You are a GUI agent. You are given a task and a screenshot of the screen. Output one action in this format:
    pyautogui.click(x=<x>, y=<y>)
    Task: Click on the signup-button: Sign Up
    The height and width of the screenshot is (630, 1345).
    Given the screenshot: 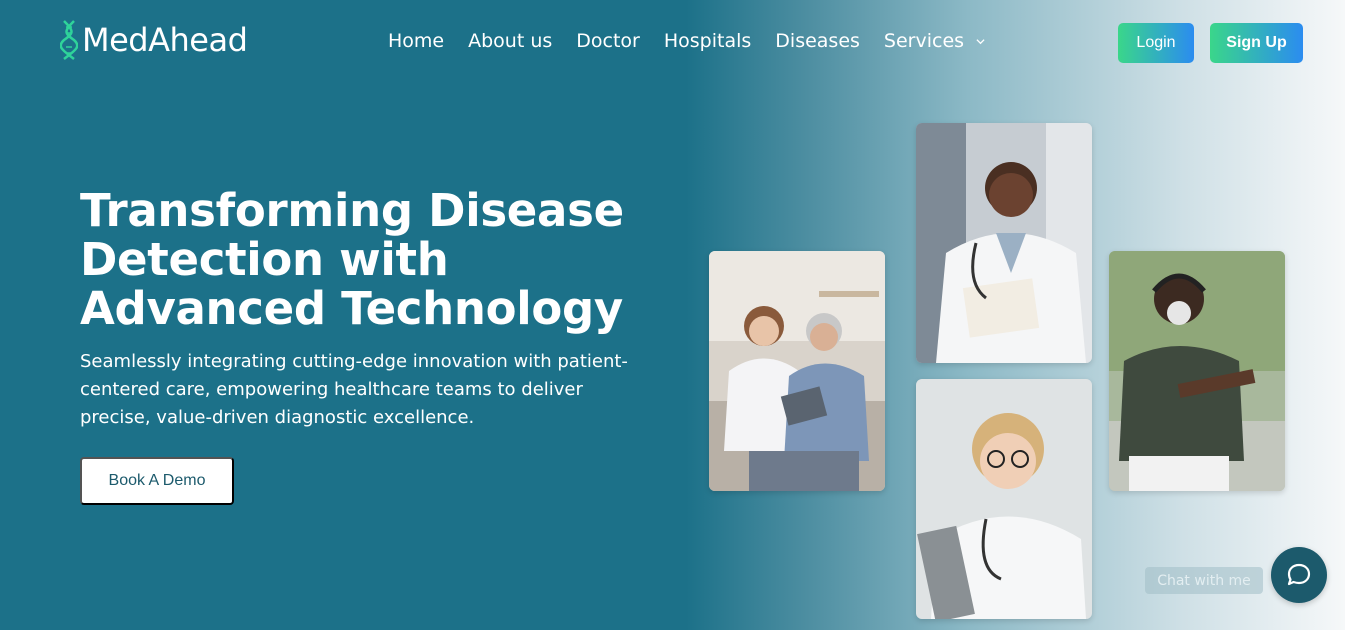 What is the action you would take?
    pyautogui.click(x=1256, y=43)
    